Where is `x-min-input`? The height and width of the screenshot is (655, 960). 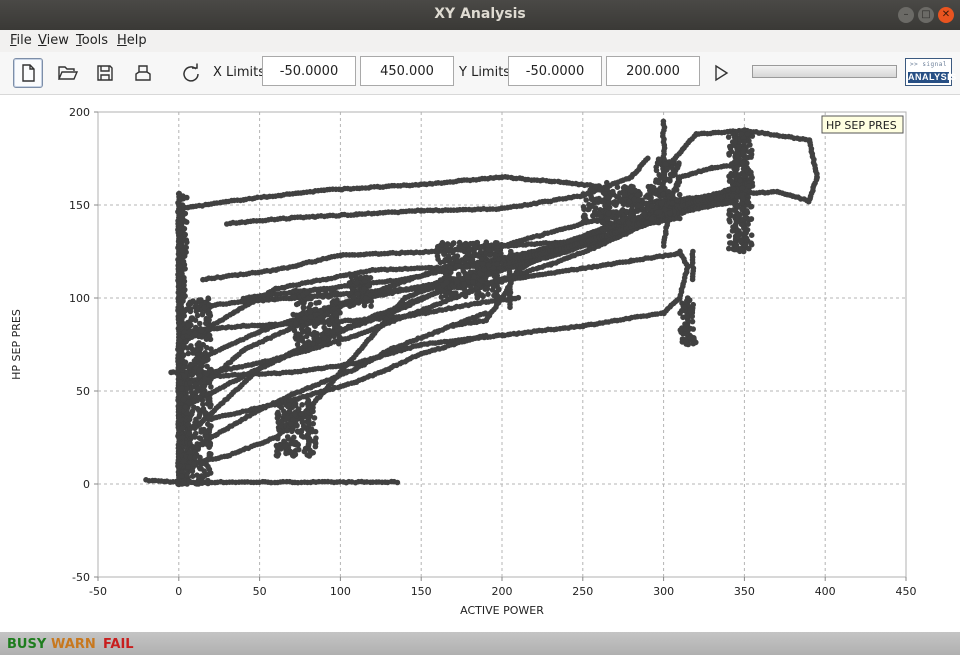
x-min-input is located at coordinates (309, 71).